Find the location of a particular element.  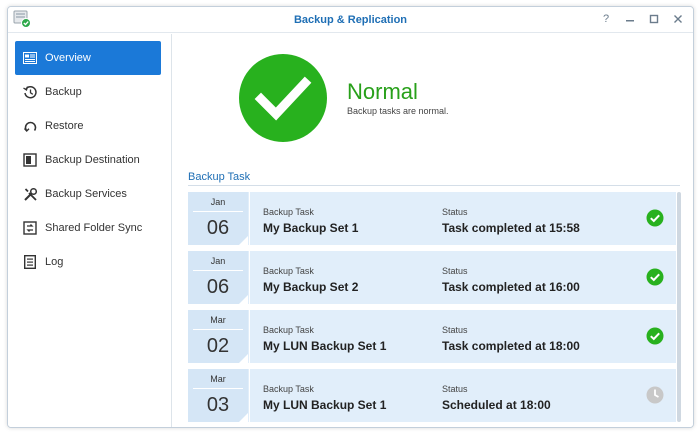

status-check-icon is located at coordinates (283, 98).